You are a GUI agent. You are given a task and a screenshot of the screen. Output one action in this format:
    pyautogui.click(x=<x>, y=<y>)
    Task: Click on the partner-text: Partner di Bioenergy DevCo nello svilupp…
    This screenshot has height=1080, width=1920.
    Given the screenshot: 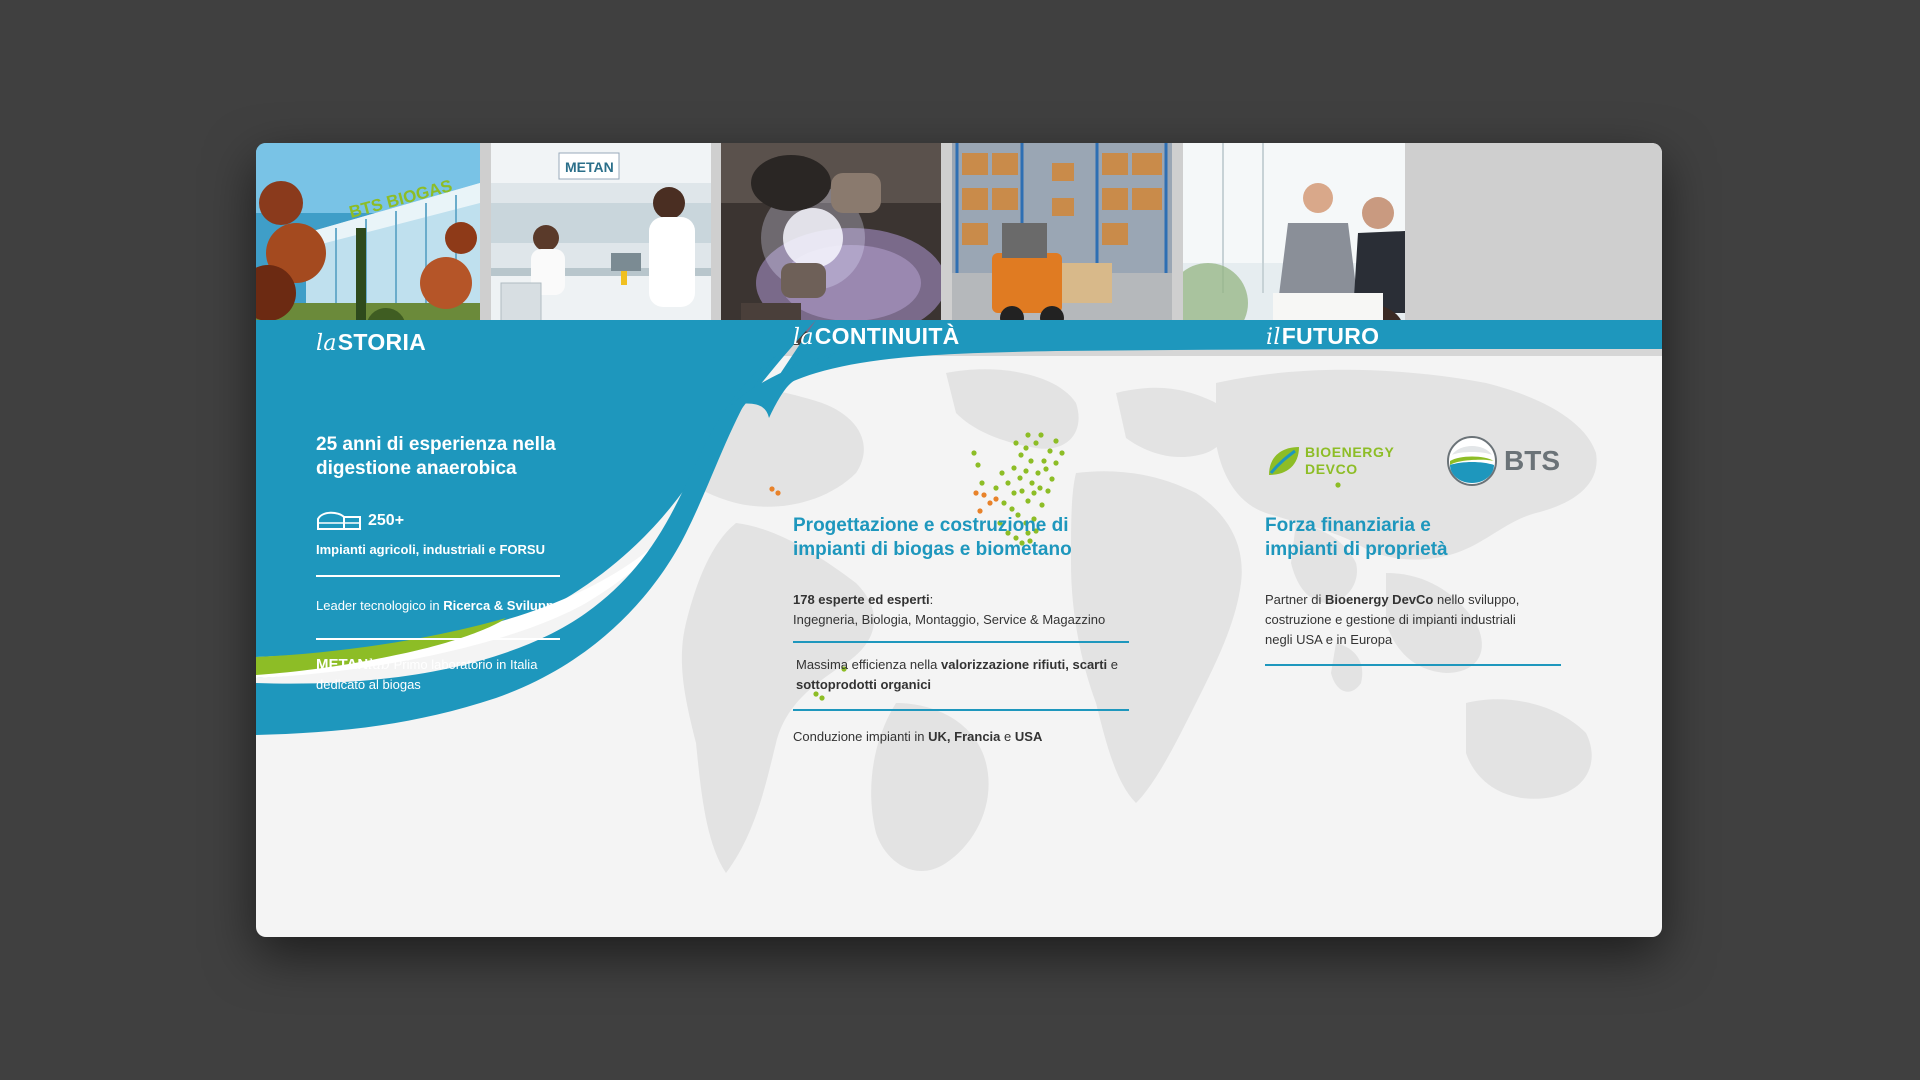 What is the action you would take?
    pyautogui.click(x=1392, y=619)
    